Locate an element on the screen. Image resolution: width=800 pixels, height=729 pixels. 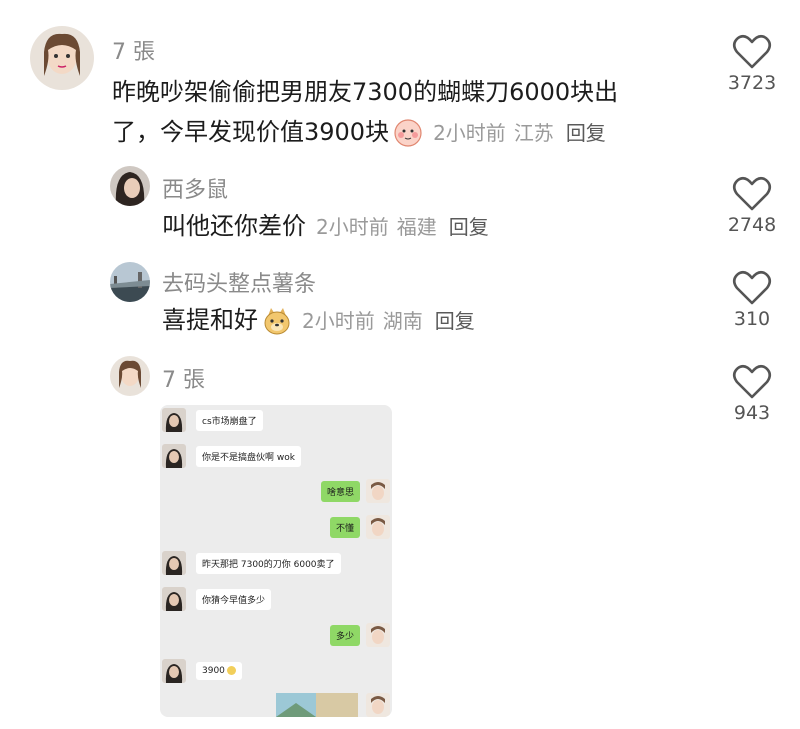
chat-message-left: 昨天那把 7300的刀你 6000卖了 is located at coordinates (251, 563).